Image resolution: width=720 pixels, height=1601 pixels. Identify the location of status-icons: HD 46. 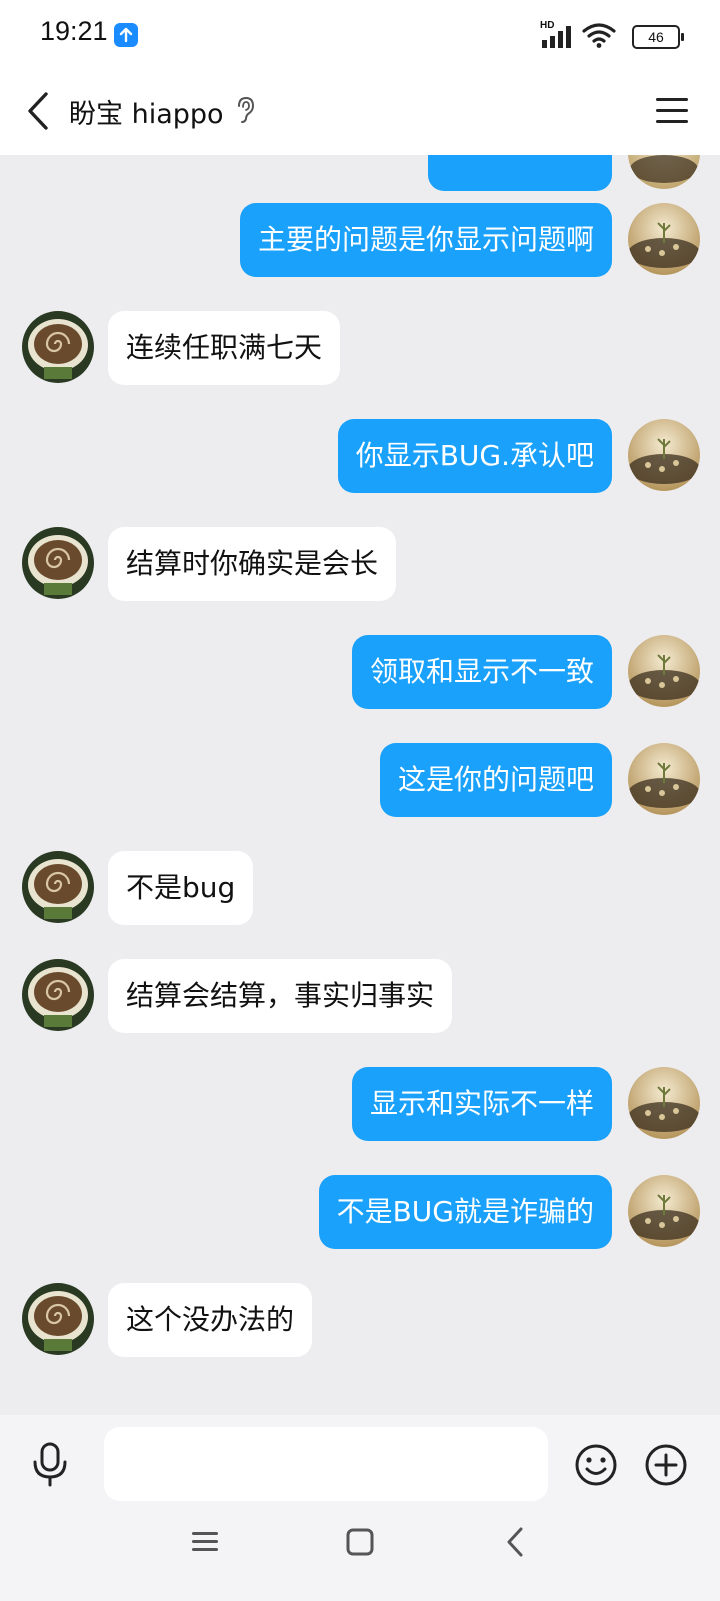
(612, 35).